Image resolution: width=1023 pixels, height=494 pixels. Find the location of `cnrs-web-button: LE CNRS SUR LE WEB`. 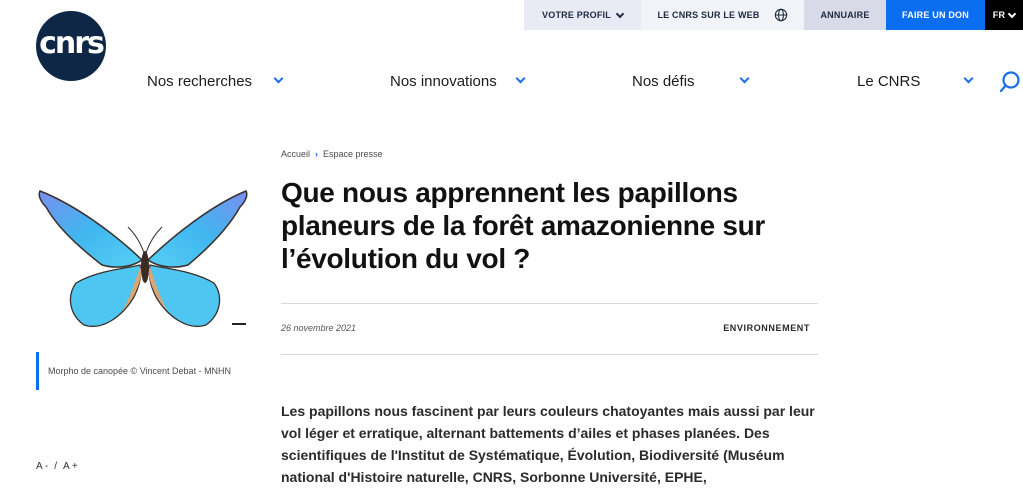

cnrs-web-button: LE CNRS SUR LE WEB is located at coordinates (722, 15).